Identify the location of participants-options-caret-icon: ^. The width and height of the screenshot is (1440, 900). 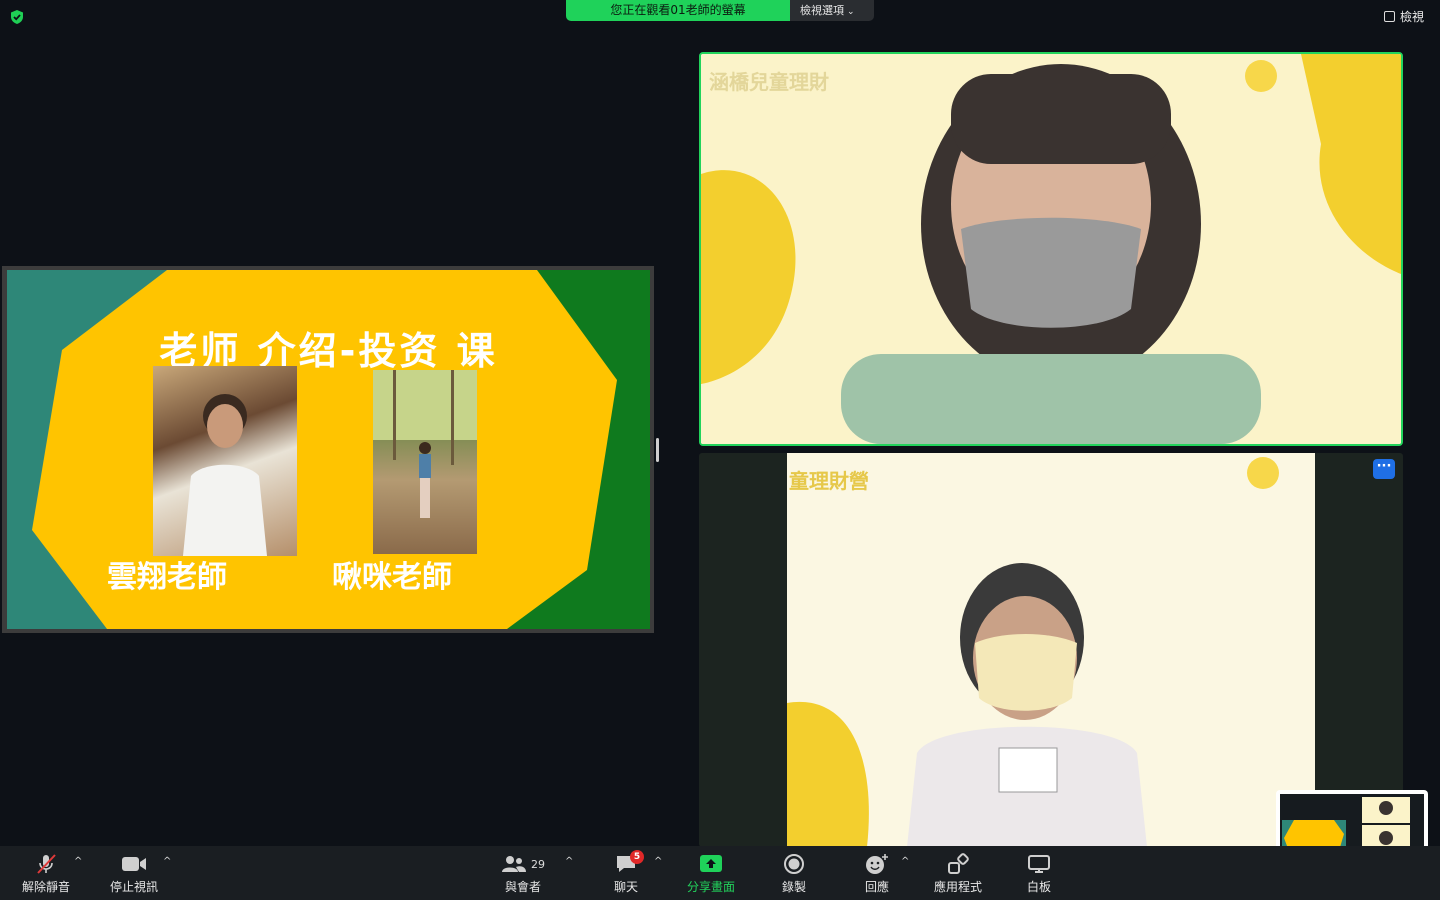
(569, 861).